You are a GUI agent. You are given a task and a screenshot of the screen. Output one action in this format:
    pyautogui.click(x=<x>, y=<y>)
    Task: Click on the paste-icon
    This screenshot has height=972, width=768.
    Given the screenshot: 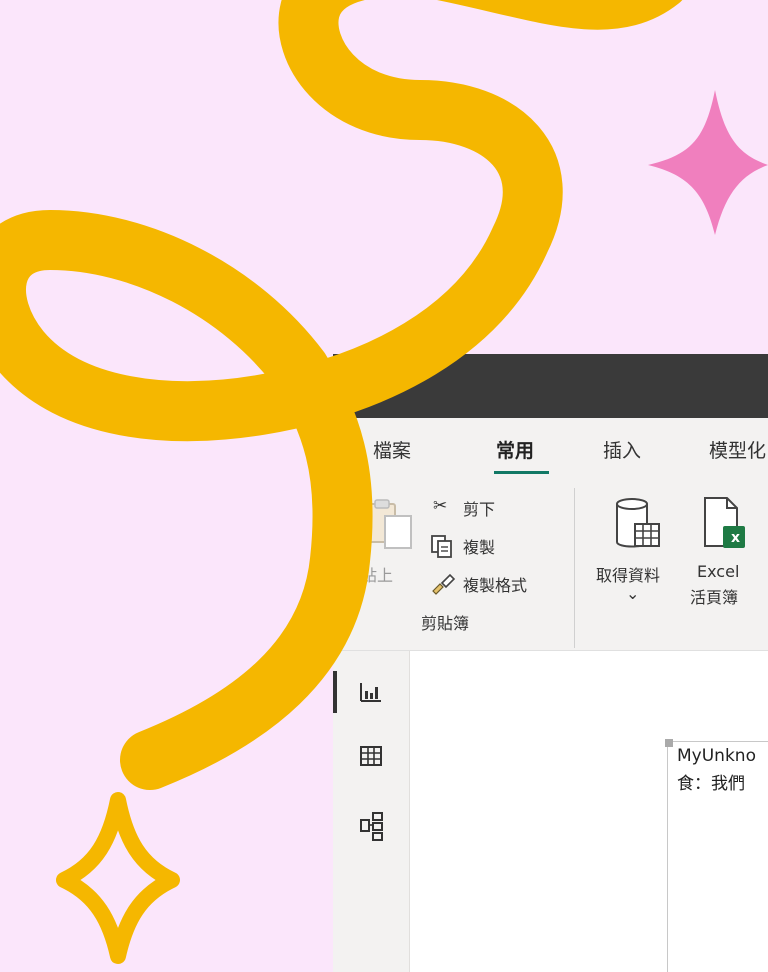 What is the action you would take?
    pyautogui.click(x=390, y=525)
    